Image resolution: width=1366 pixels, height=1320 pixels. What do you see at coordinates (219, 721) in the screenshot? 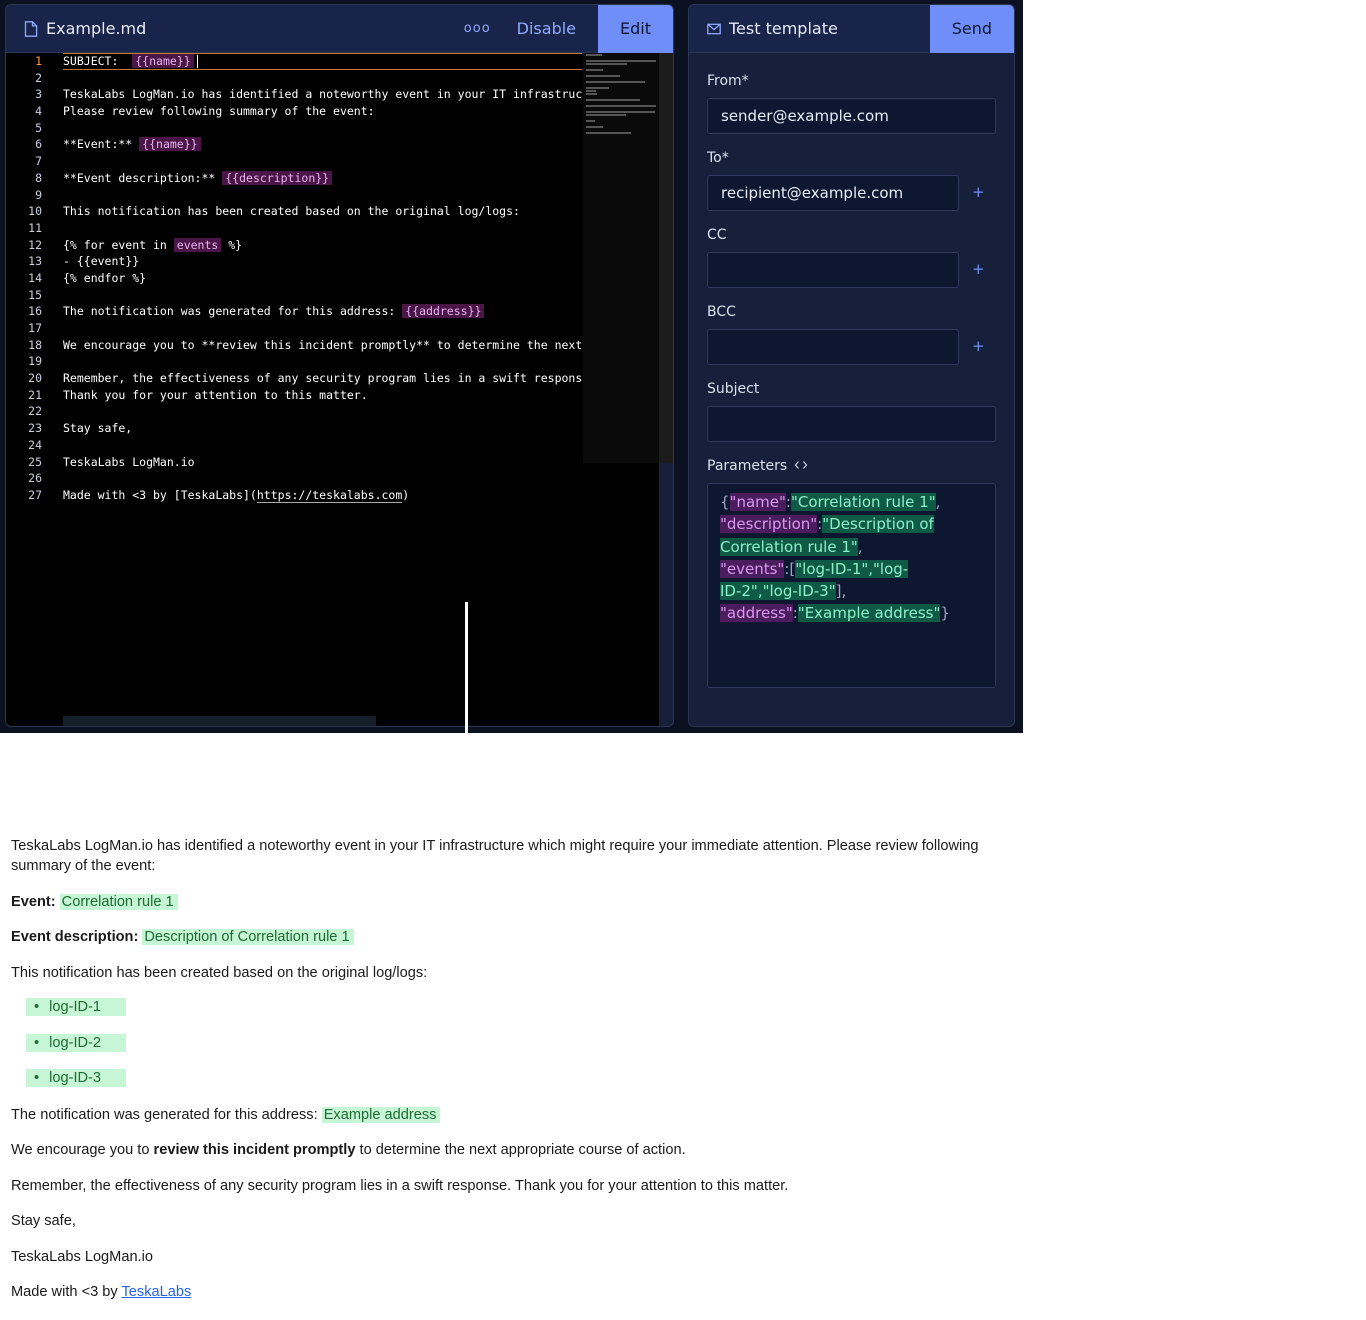
I see `horizontal-scrollbar` at bounding box center [219, 721].